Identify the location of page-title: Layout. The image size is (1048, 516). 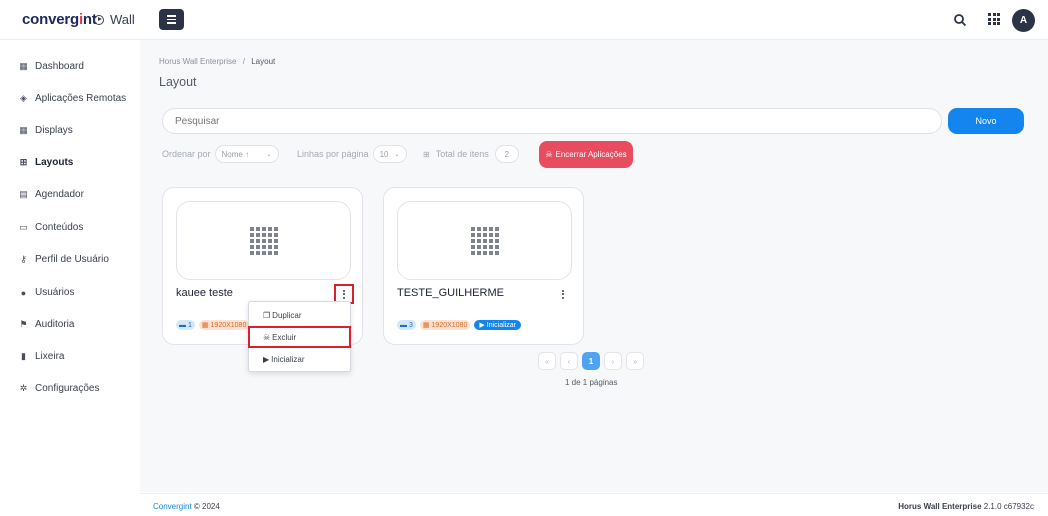
(178, 82).